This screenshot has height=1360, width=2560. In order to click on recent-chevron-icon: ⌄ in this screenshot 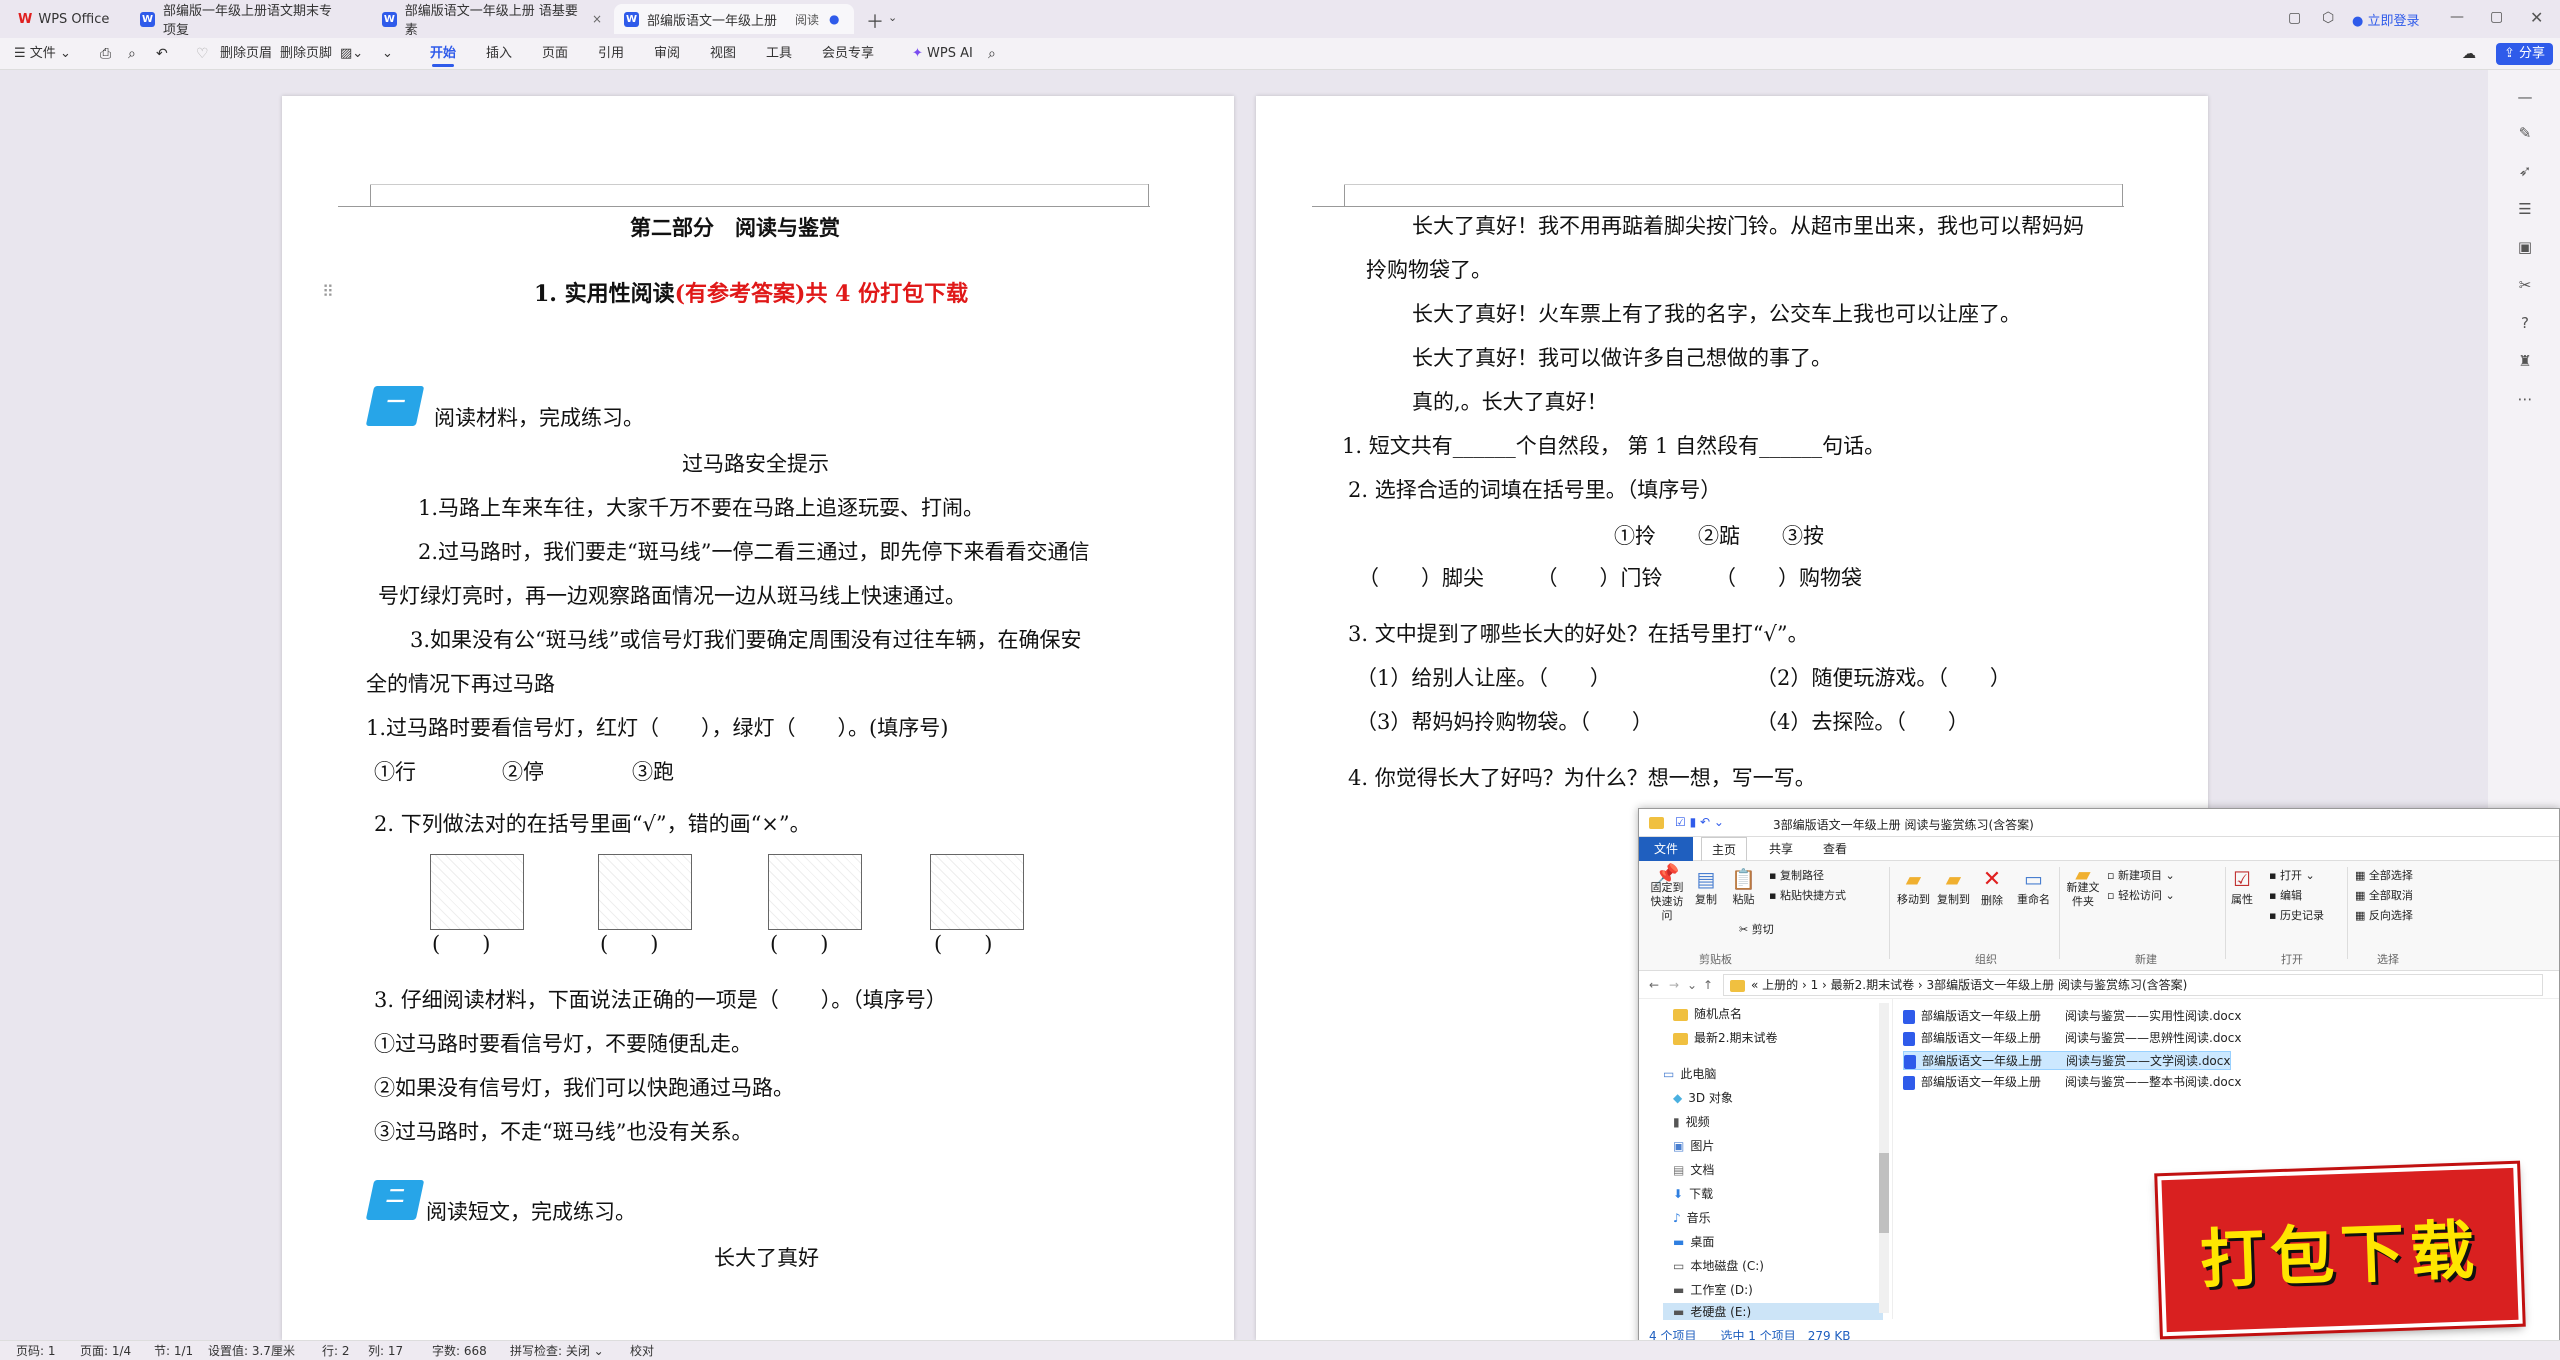, I will do `click(1692, 985)`.